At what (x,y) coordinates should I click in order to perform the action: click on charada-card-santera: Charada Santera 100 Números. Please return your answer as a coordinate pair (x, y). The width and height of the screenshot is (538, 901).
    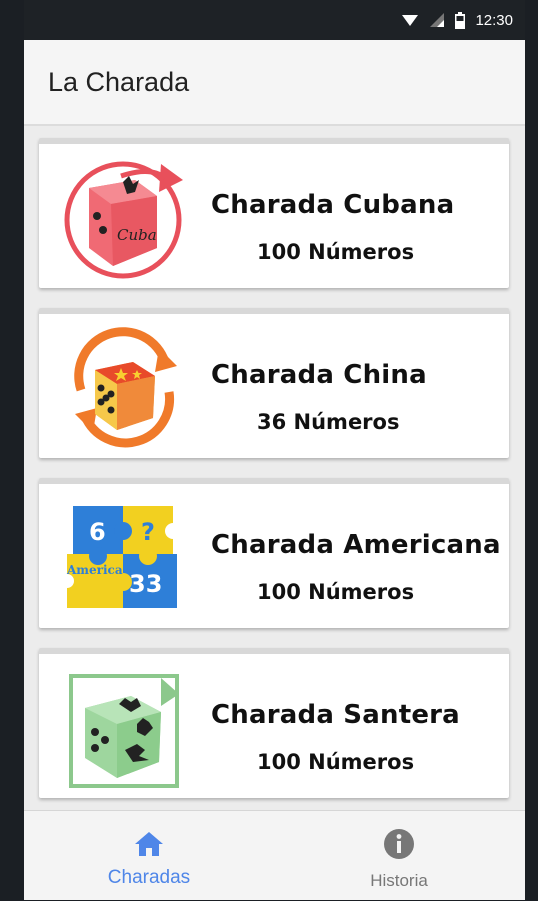
    Looking at the image, I should click on (274, 723).